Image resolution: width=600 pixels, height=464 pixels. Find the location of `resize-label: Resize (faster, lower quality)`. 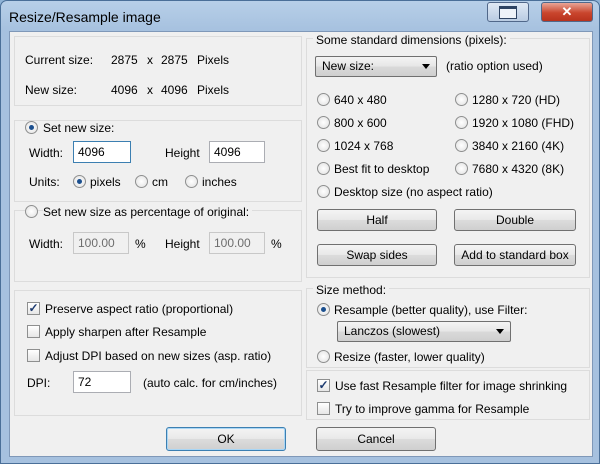

resize-label: Resize (faster, lower quality) is located at coordinates (409, 357).